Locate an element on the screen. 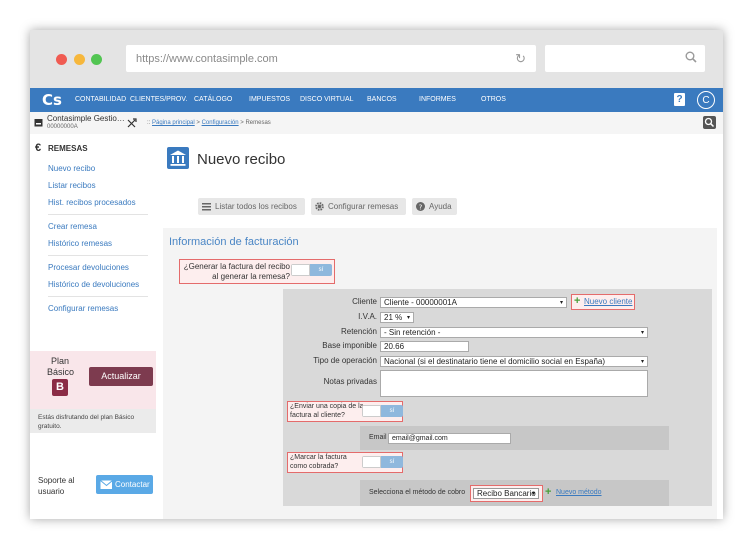 This screenshot has width=750, height=552. sidebar-item-hist-recibos: Hist. recibos procesados is located at coordinates (92, 202).